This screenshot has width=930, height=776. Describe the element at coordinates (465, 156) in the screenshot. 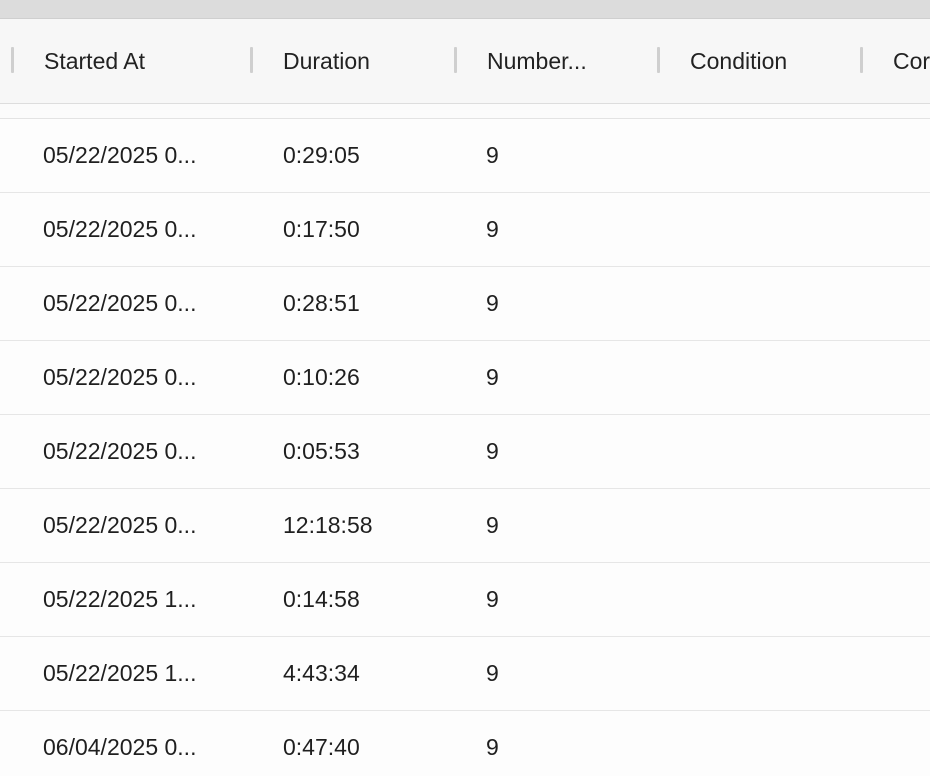

I see `table-row: 05/22/2025 0... 0:29:05 9` at that location.